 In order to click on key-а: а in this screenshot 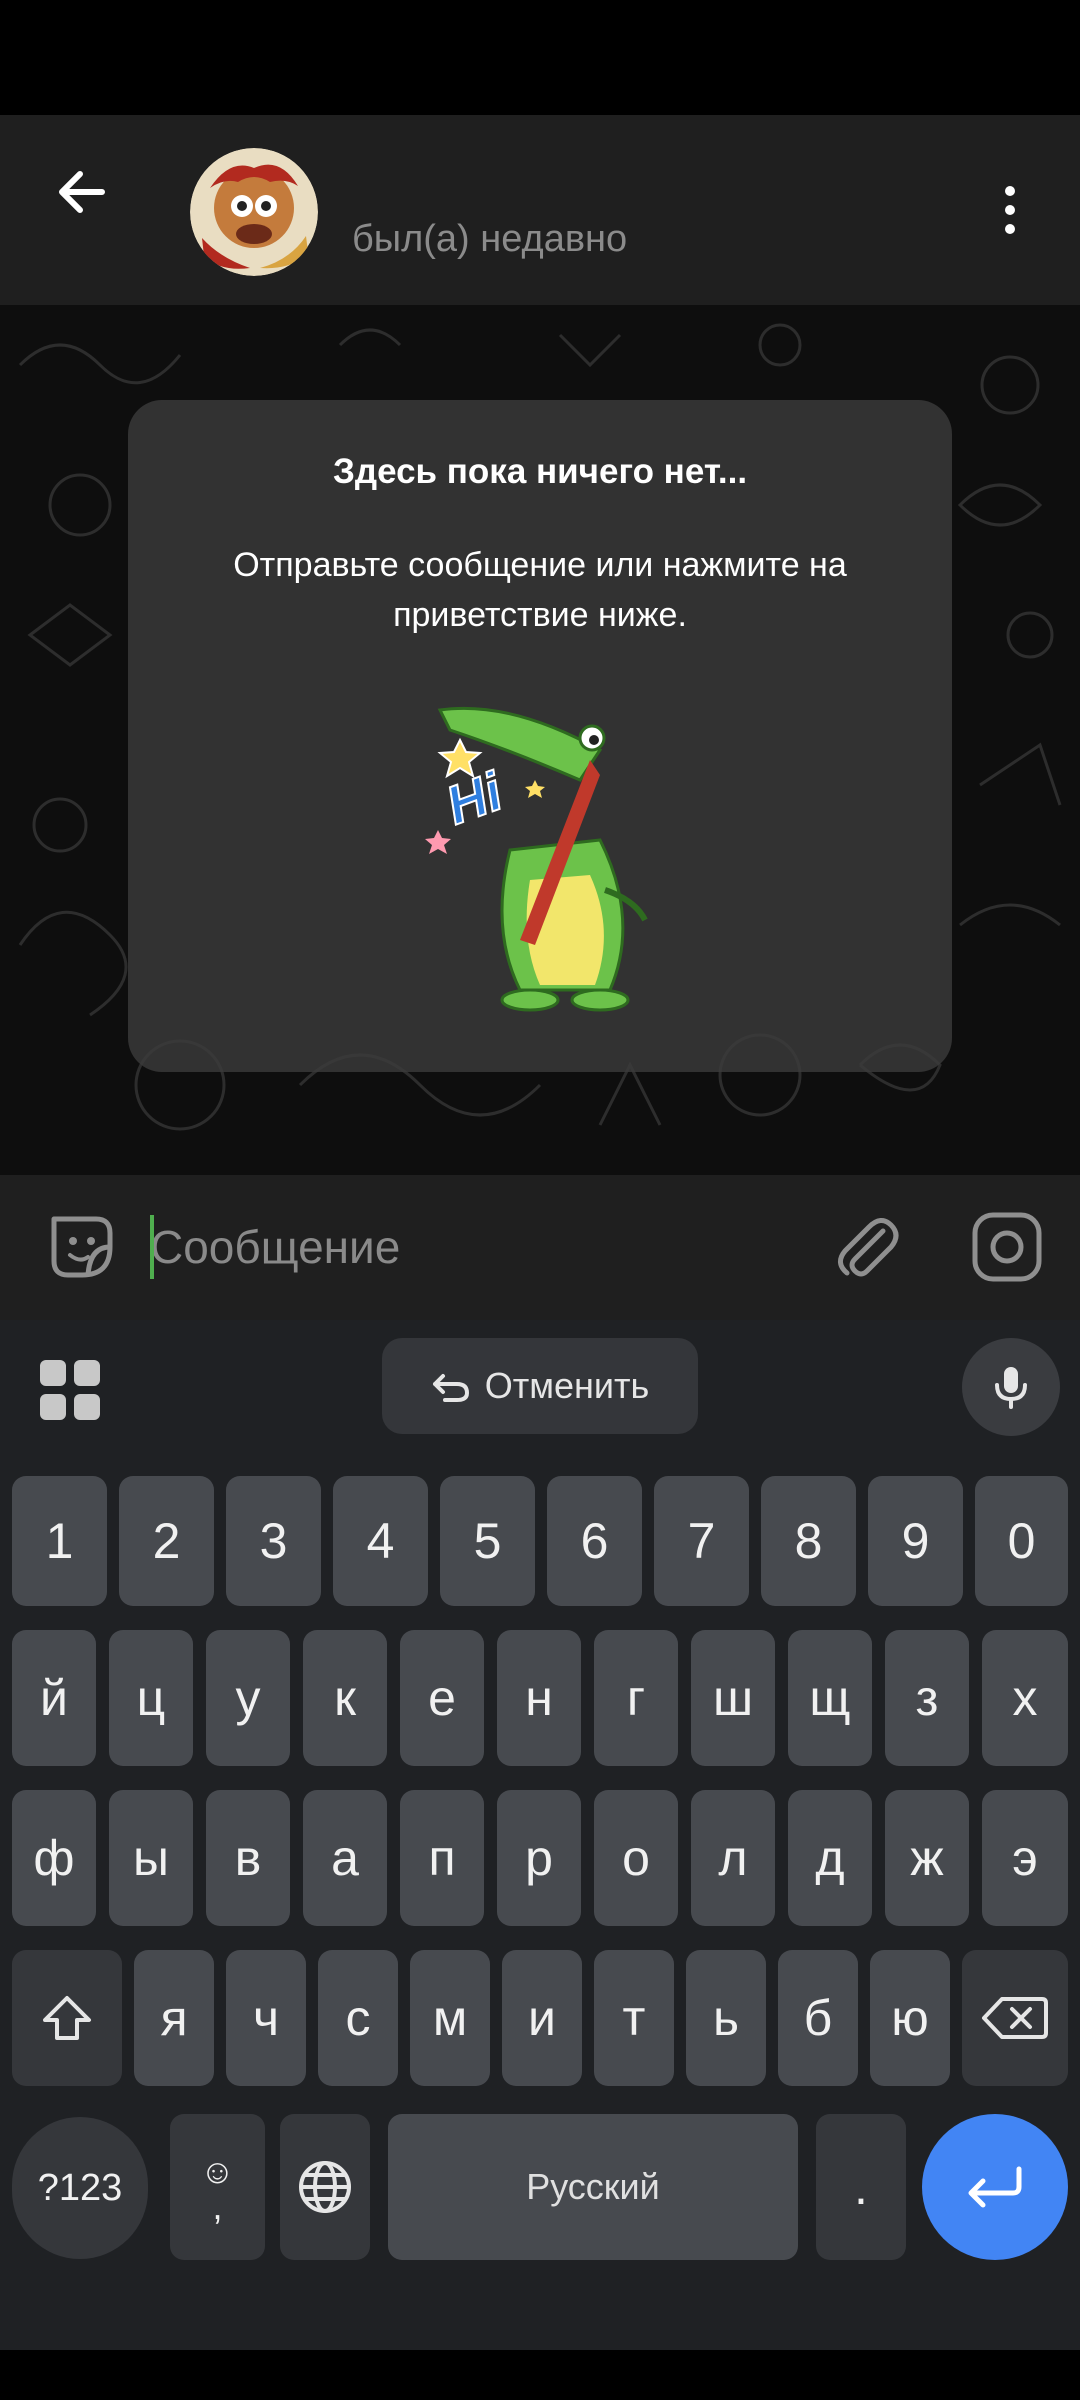, I will do `click(345, 1858)`.